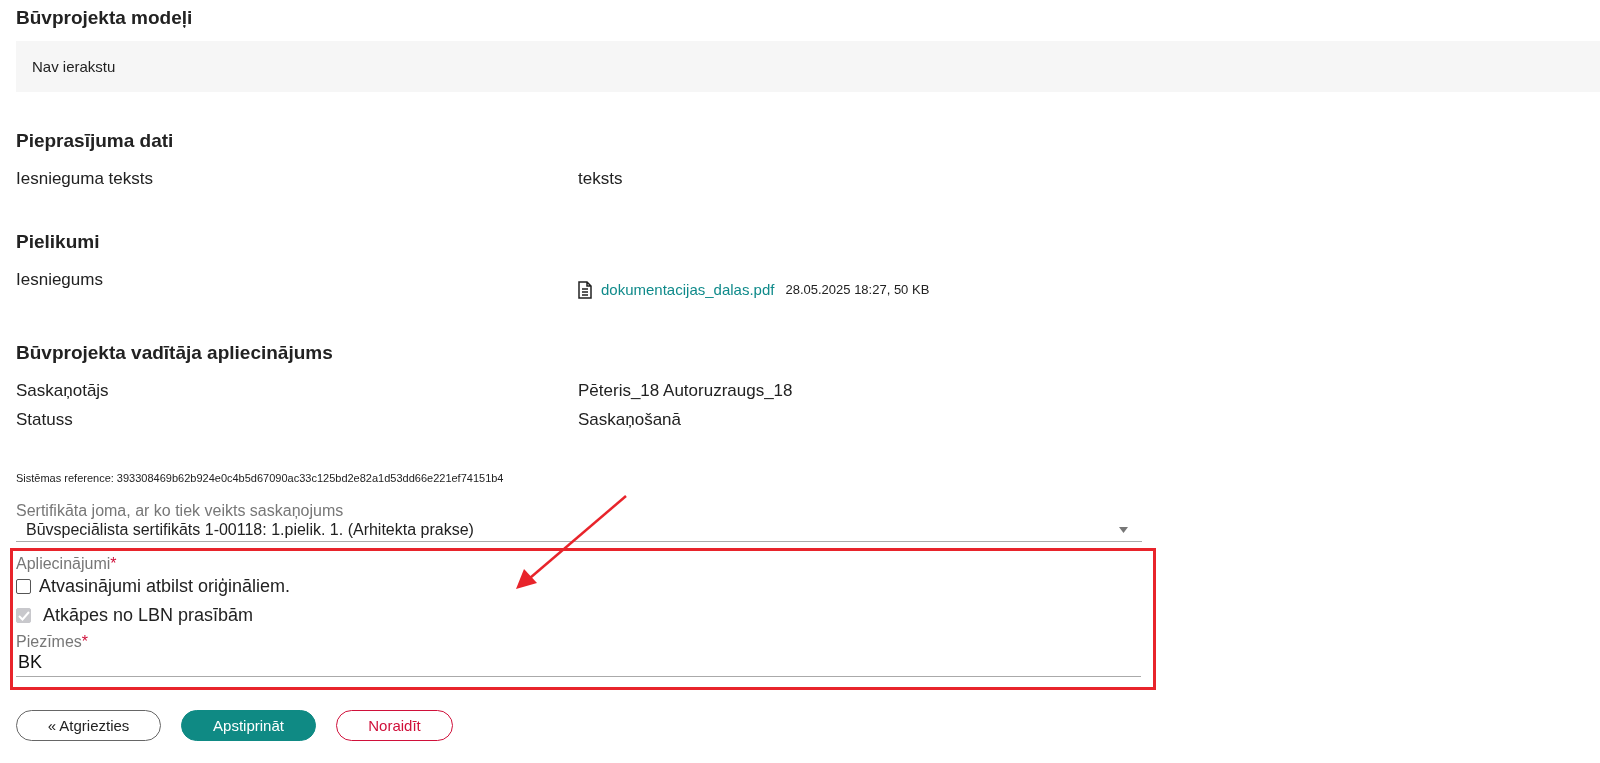 Image resolution: width=1600 pixels, height=763 pixels. What do you see at coordinates (578, 586) in the screenshot?
I see `checkbox: Atvasinājumi atbilst oriģināliem.` at bounding box center [578, 586].